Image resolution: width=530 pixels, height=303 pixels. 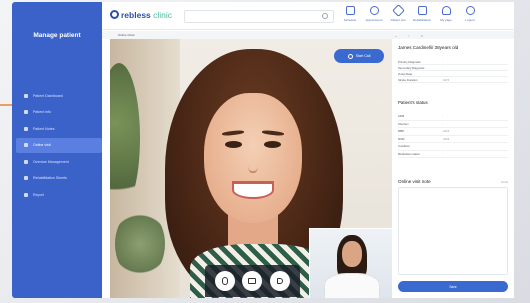 What do you see at coordinates (352, 285) in the screenshot?
I see `doctor-coat` at bounding box center [352, 285].